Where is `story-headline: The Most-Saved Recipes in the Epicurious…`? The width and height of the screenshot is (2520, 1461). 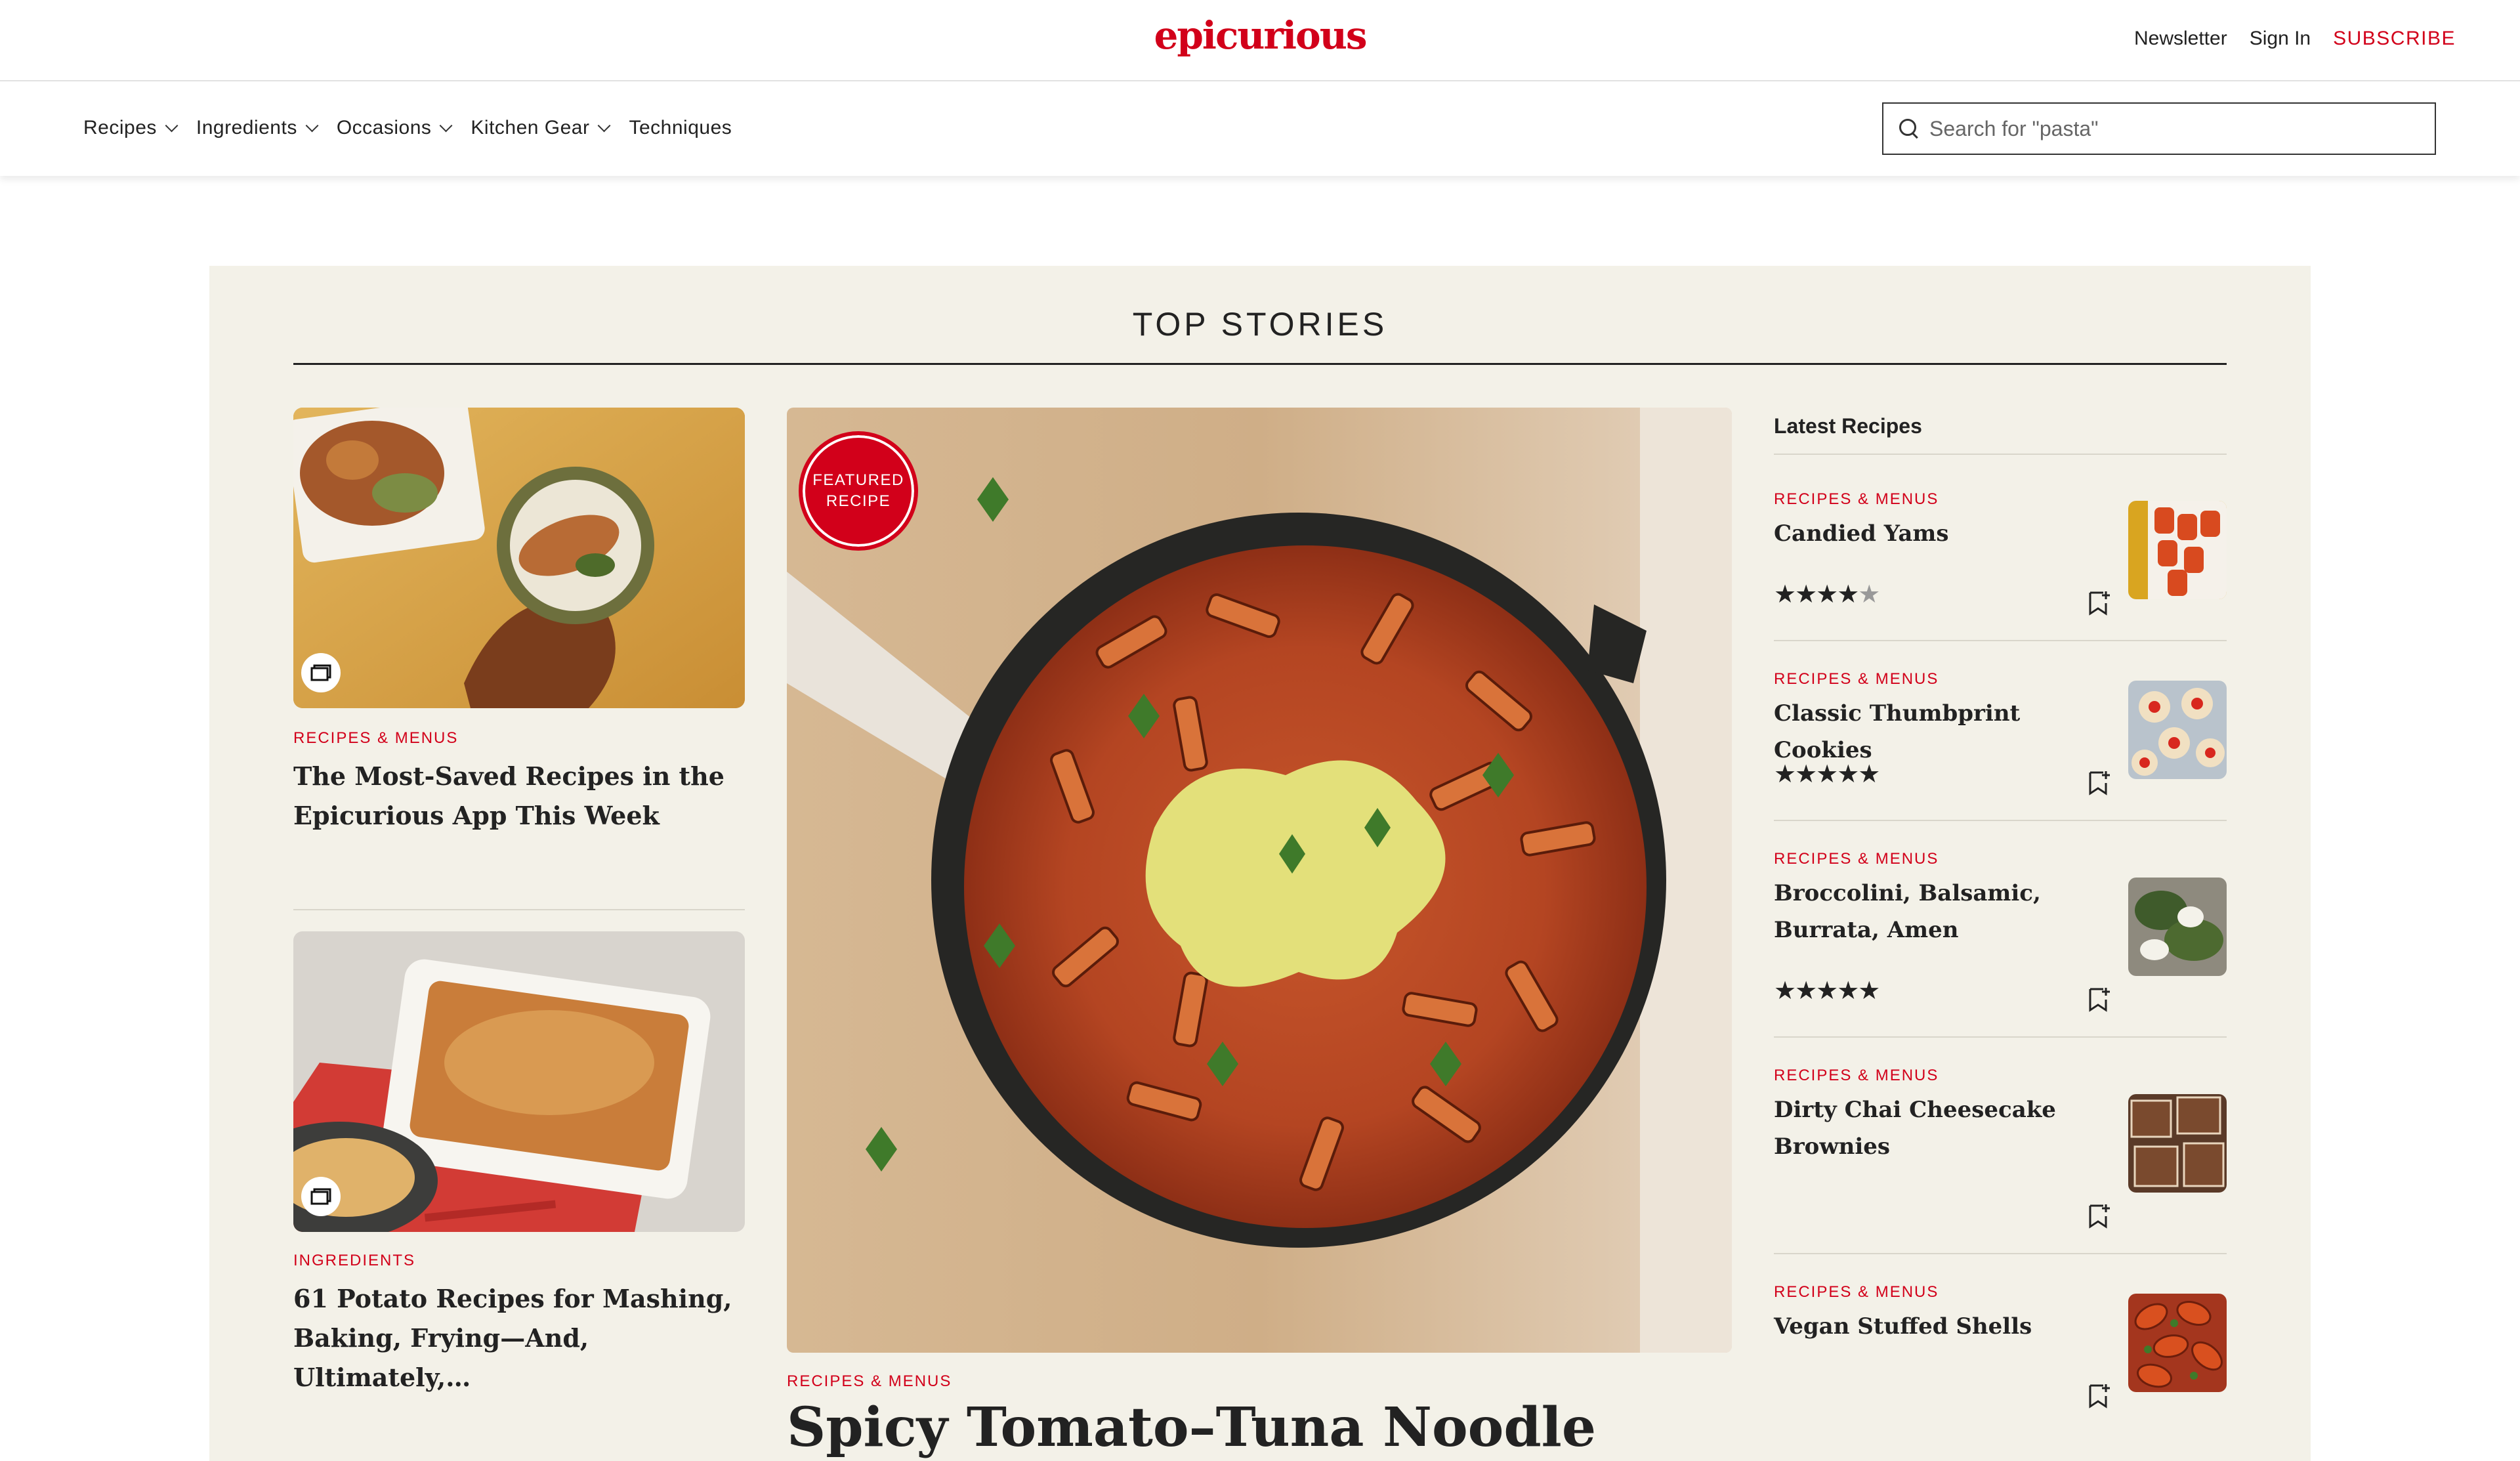
story-headline: The Most-Saved Recipes in the Epicurious… is located at coordinates (519, 796).